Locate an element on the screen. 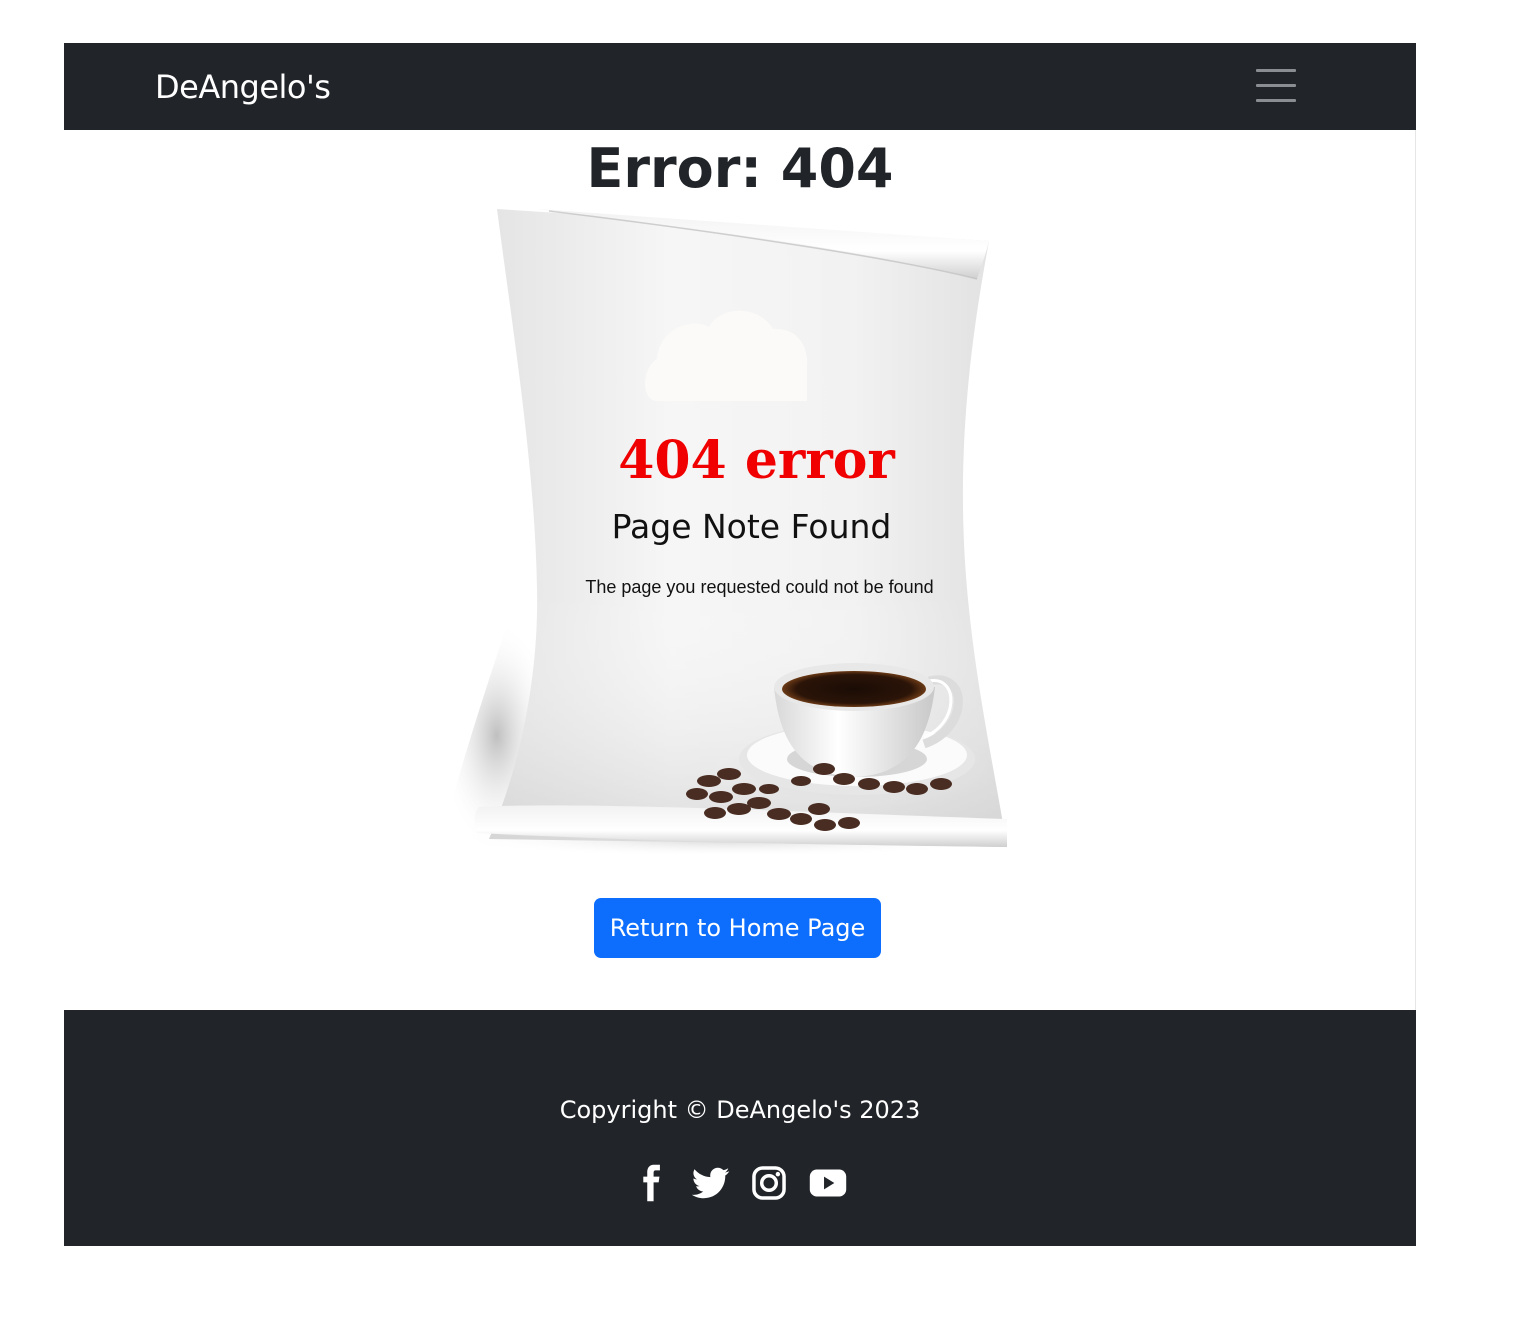 The height and width of the screenshot is (1321, 1534). illustration-subheadline: Page Note Found is located at coordinates (751, 526).